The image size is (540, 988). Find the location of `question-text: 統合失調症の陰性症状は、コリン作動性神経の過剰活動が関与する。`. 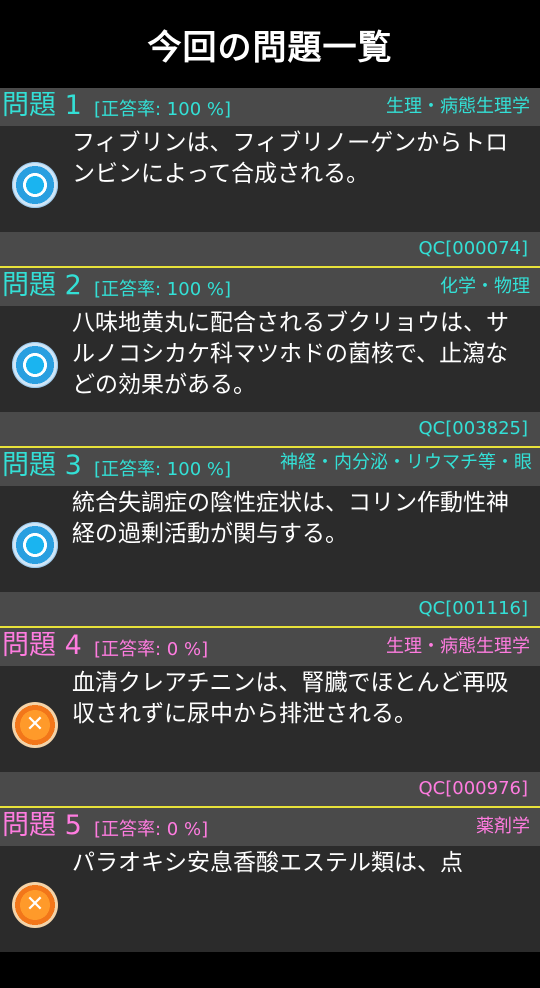

question-text: 統合失調症の陰性症状は、コリン作動性神経の過剰活動が関与する。 is located at coordinates (290, 518).